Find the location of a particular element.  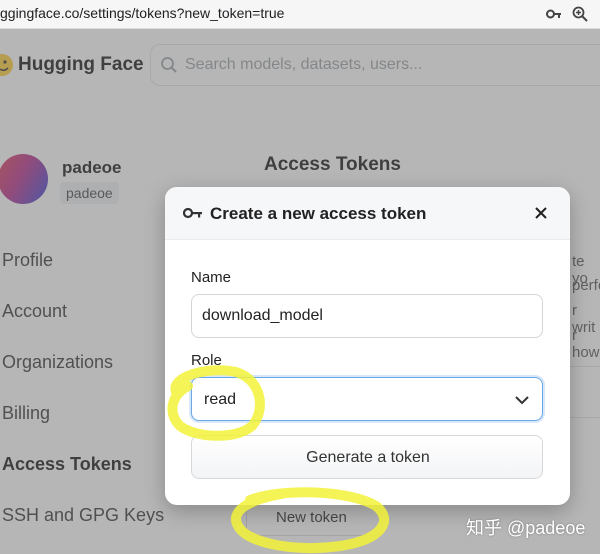

generate-token-label: Generate a token is located at coordinates (368, 457).